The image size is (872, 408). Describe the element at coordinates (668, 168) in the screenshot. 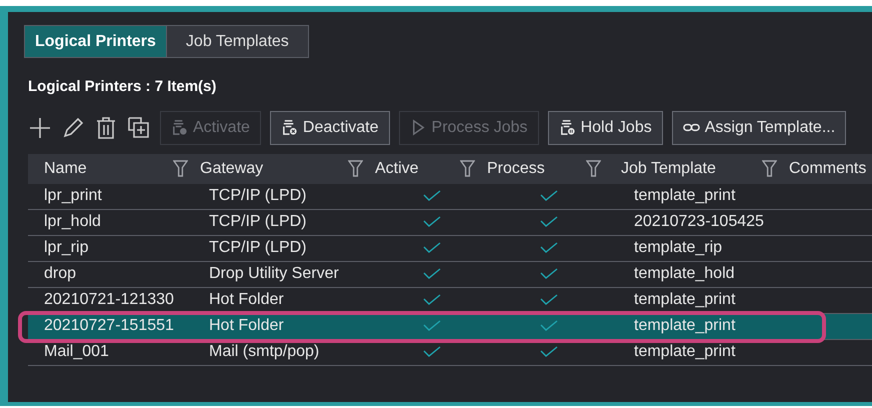

I see `column-header: Job Template` at that location.